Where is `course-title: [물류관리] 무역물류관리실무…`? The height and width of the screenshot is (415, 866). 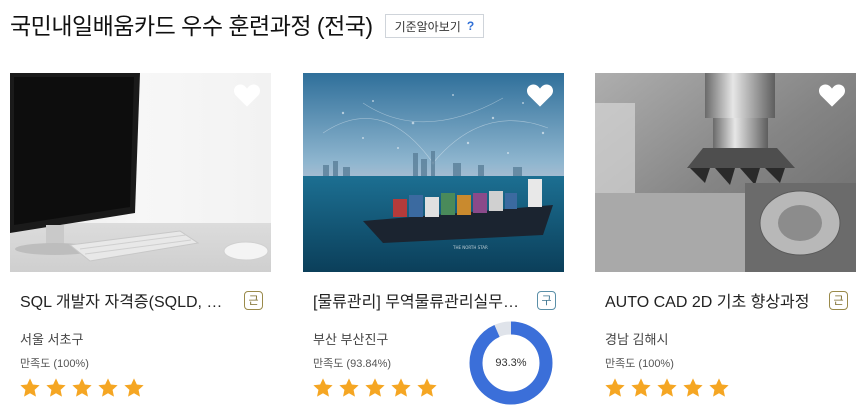
course-title: [물류관리] 무역물류관리실무… is located at coordinates (422, 300).